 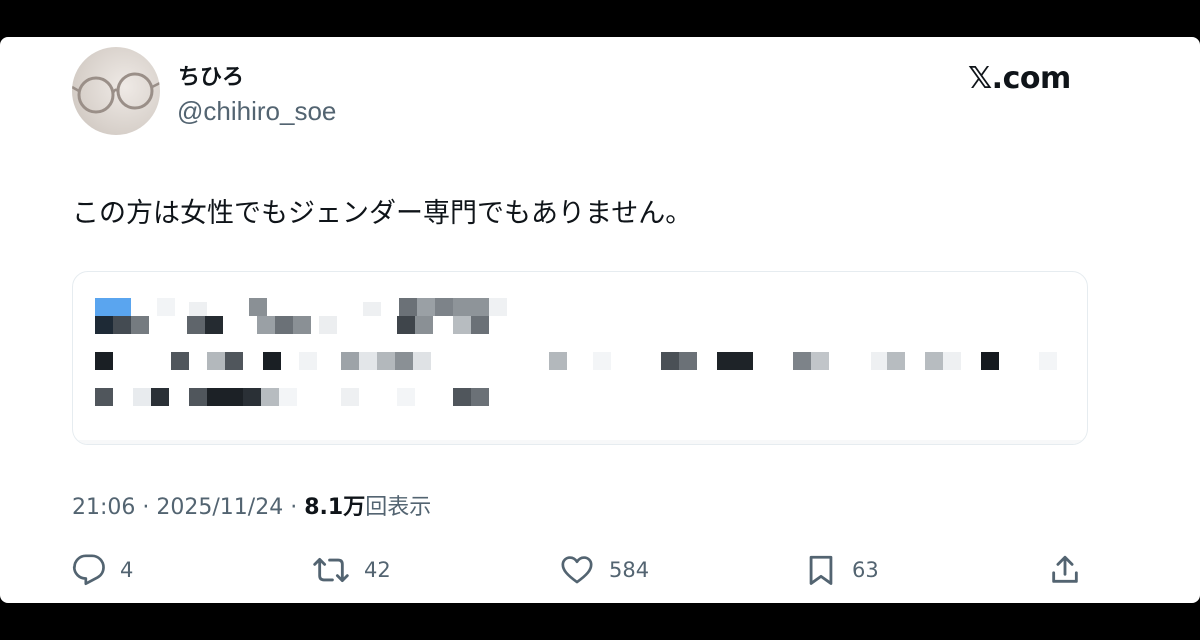 What do you see at coordinates (629, 570) in the screenshot?
I see `like-count: 584` at bounding box center [629, 570].